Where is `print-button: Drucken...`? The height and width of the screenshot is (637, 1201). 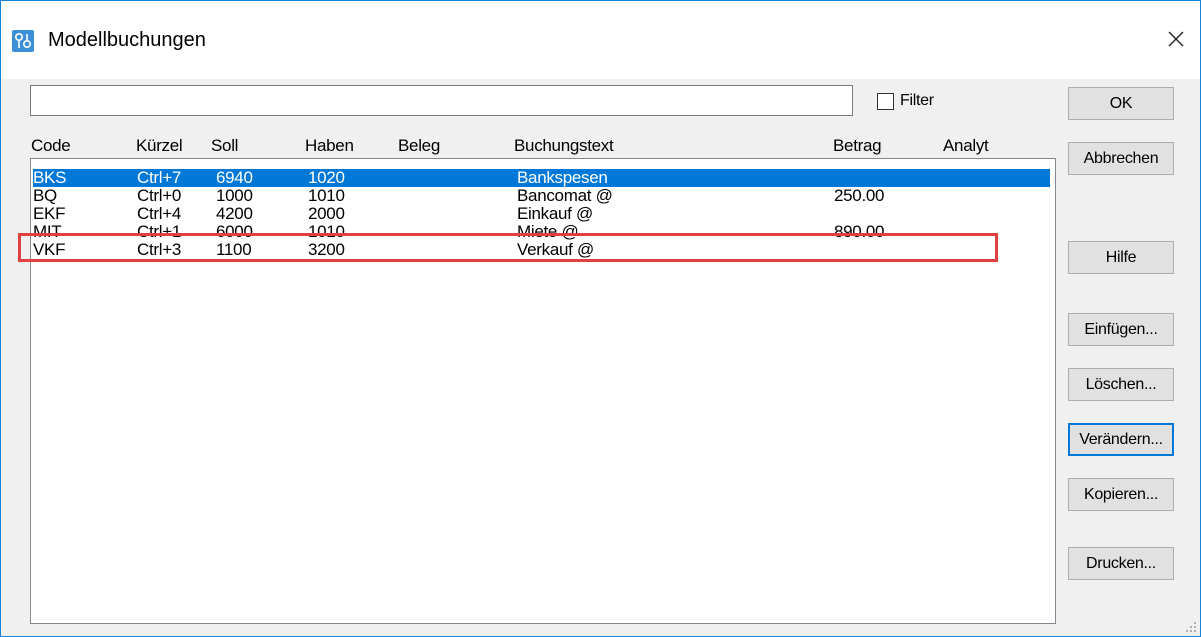
print-button: Drucken... is located at coordinates (1121, 563).